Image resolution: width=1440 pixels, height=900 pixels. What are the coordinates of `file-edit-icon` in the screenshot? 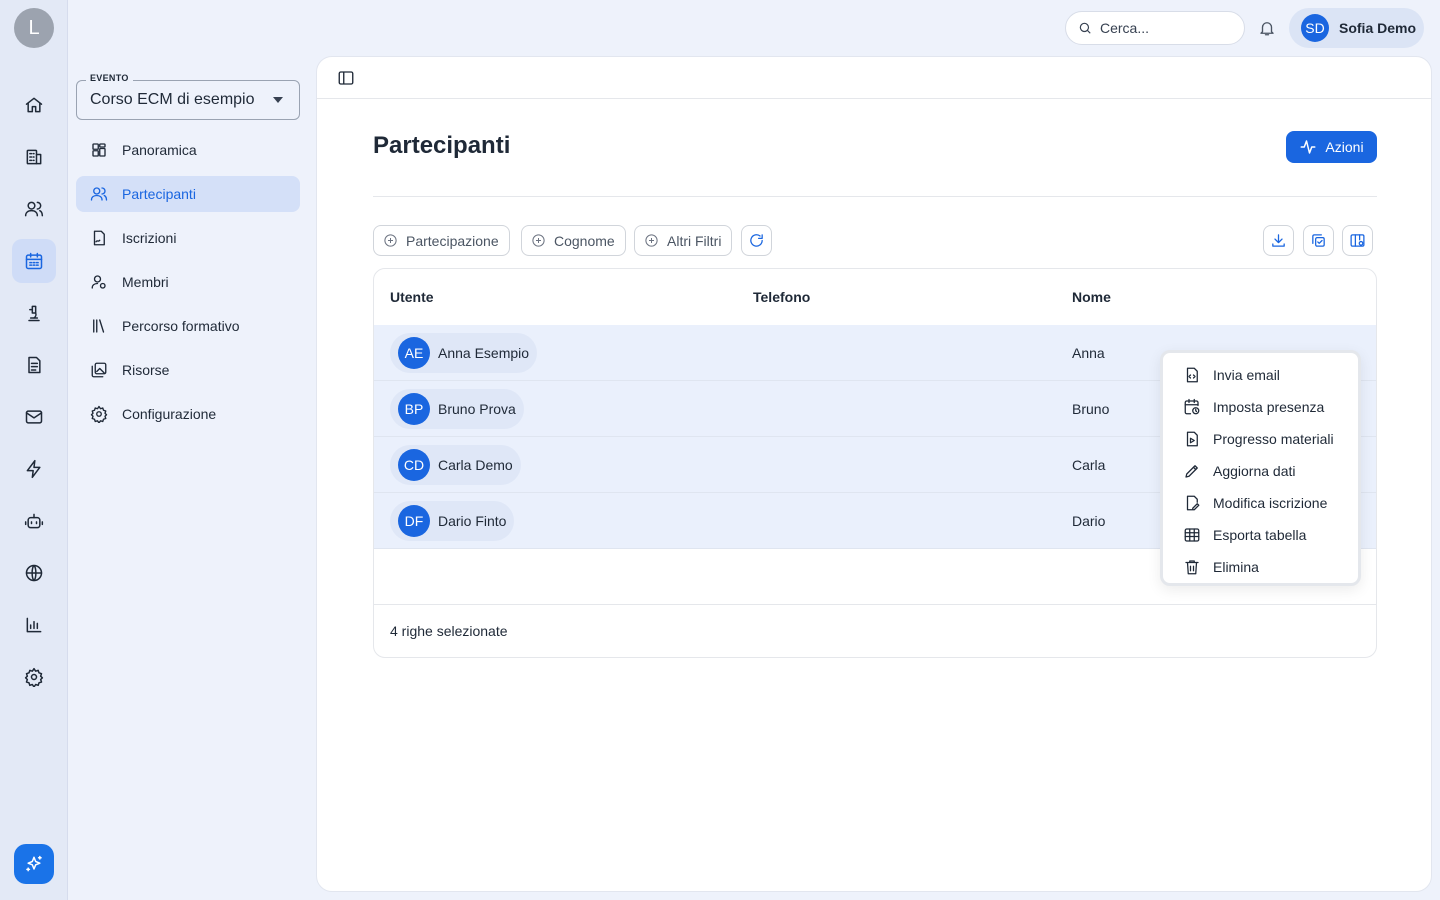 It's located at (1193, 503).